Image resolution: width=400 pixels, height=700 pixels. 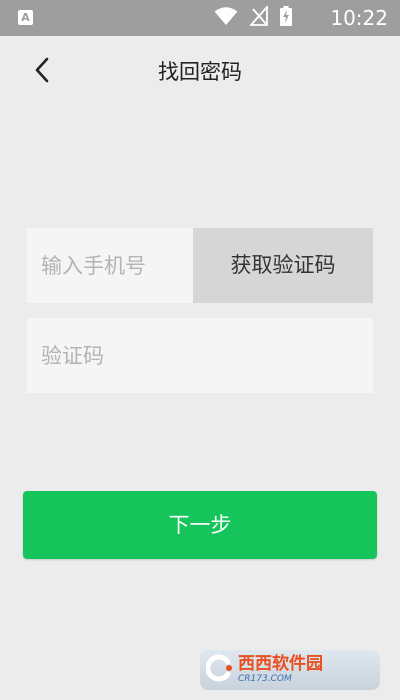 What do you see at coordinates (280, 664) in the screenshot?
I see `watermark-main-text: 西西软件园` at bounding box center [280, 664].